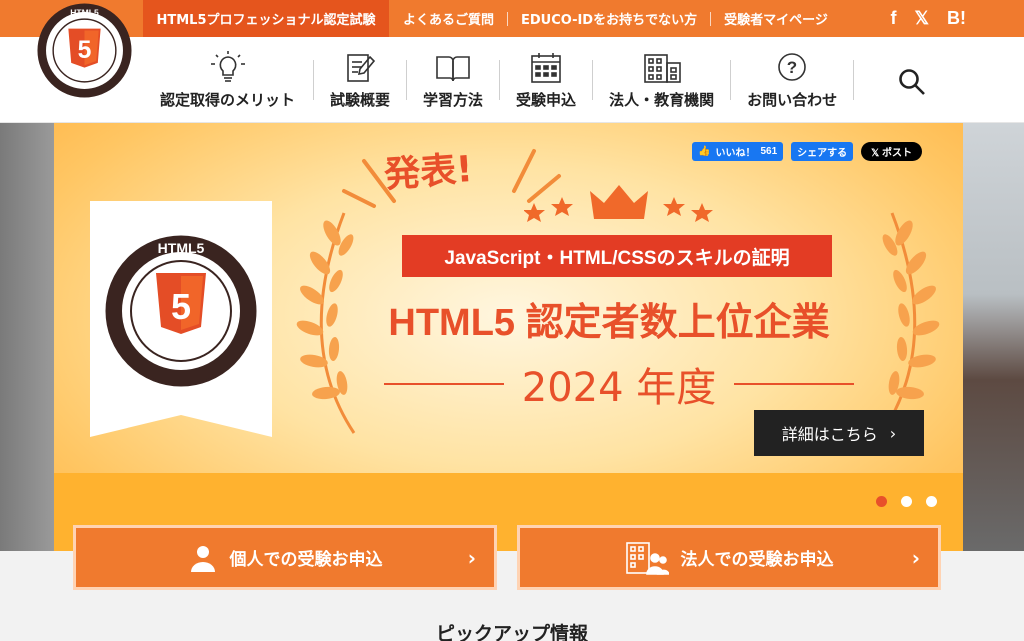 This screenshot has width=1024, height=641. Describe the element at coordinates (829, 434) in the screenshot. I see `details-label: 詳細はこちら` at that location.